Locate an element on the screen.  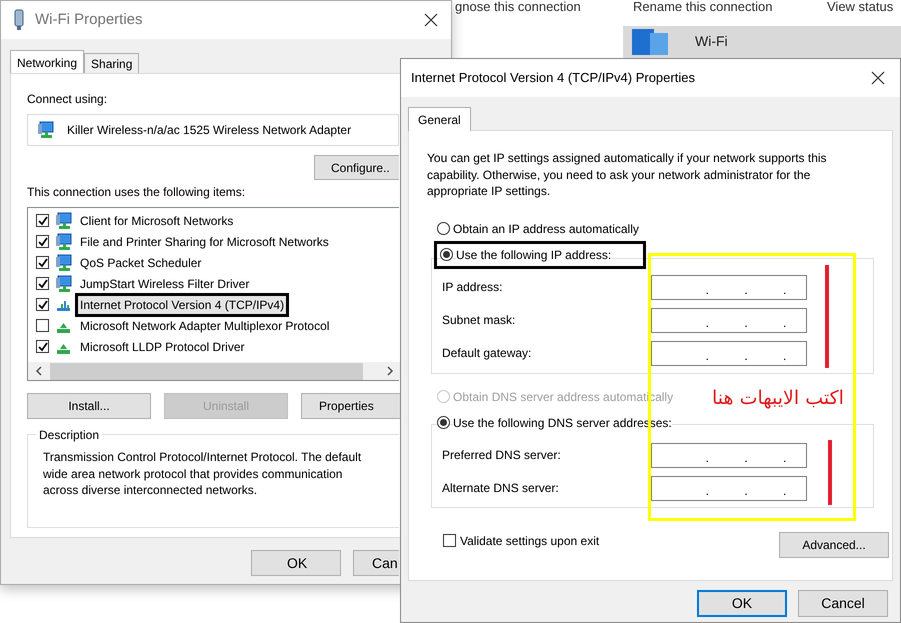
dialog-button: Cancel is located at coordinates (843, 603).